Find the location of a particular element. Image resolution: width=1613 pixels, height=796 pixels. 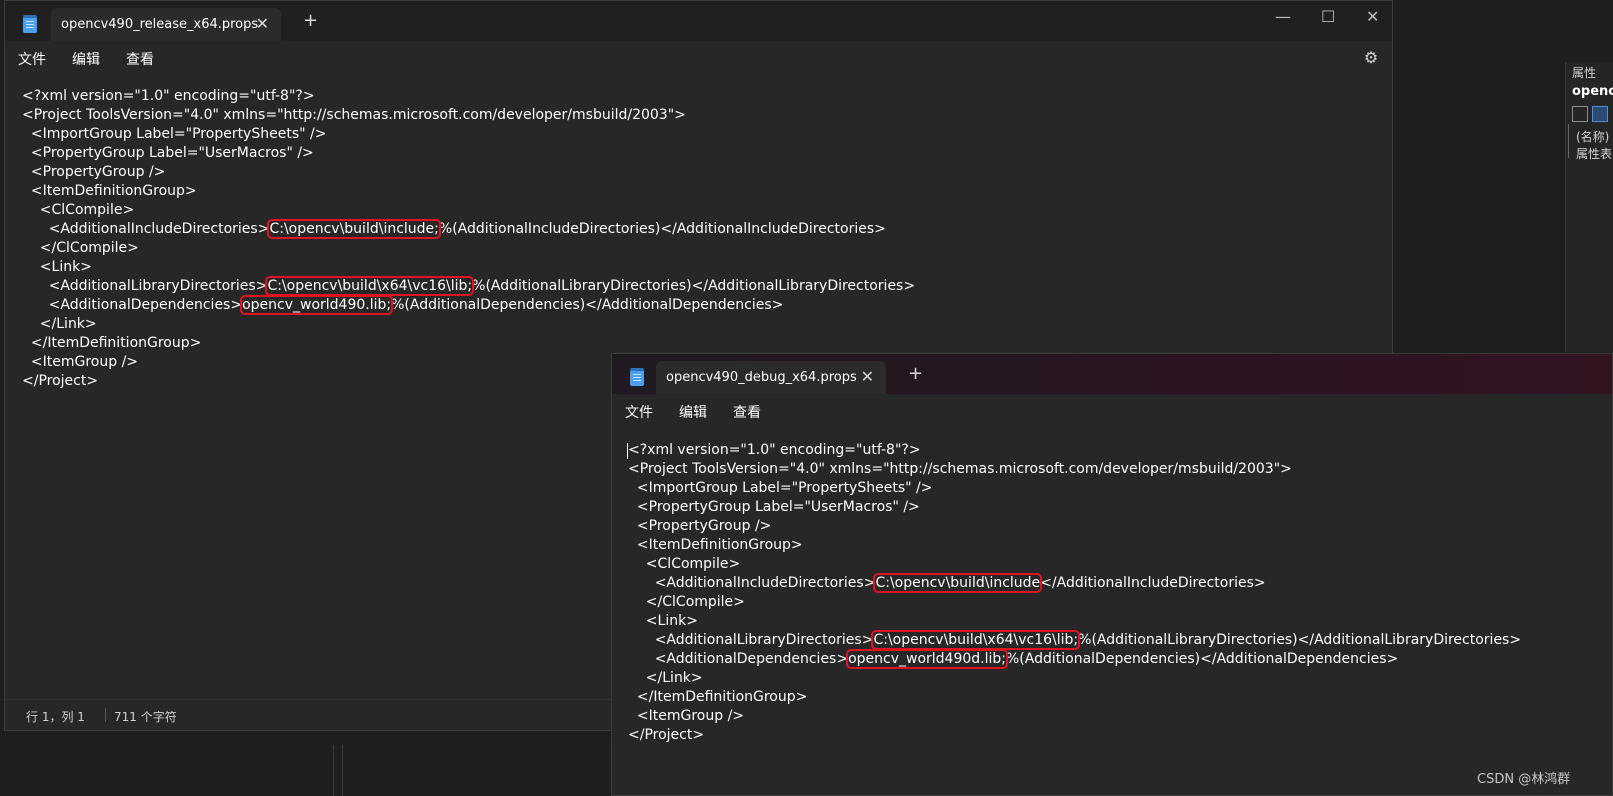

character-count: 711 个字符 is located at coordinates (145, 717).